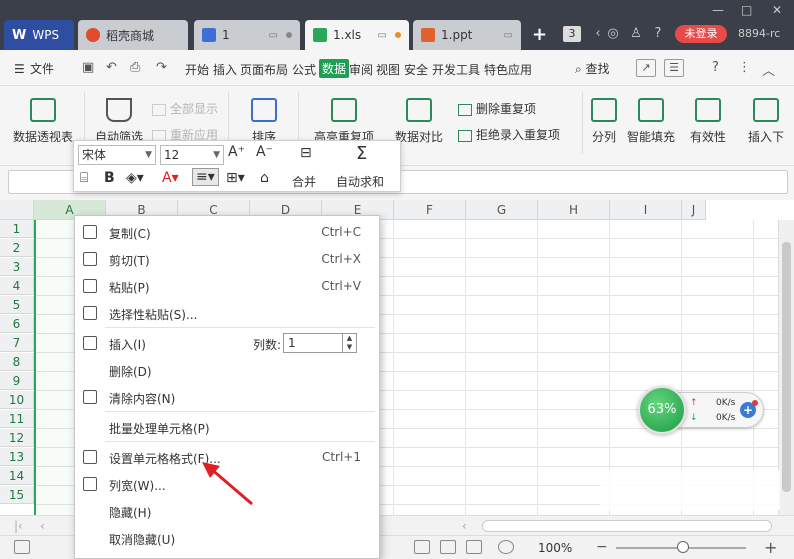 Image resolution: width=794 pixels, height=559 pixels. What do you see at coordinates (84, 178) in the screenshot?
I see `wrap-text-icon: ⌸` at bounding box center [84, 178].